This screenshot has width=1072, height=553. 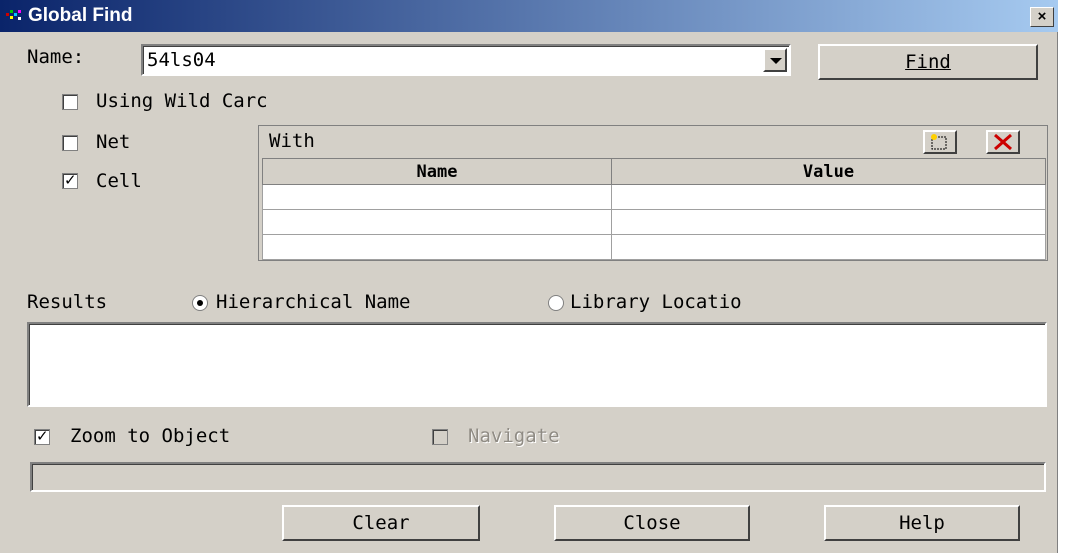 I want to click on title-bar: Global Find ×, so click(x=529, y=16).